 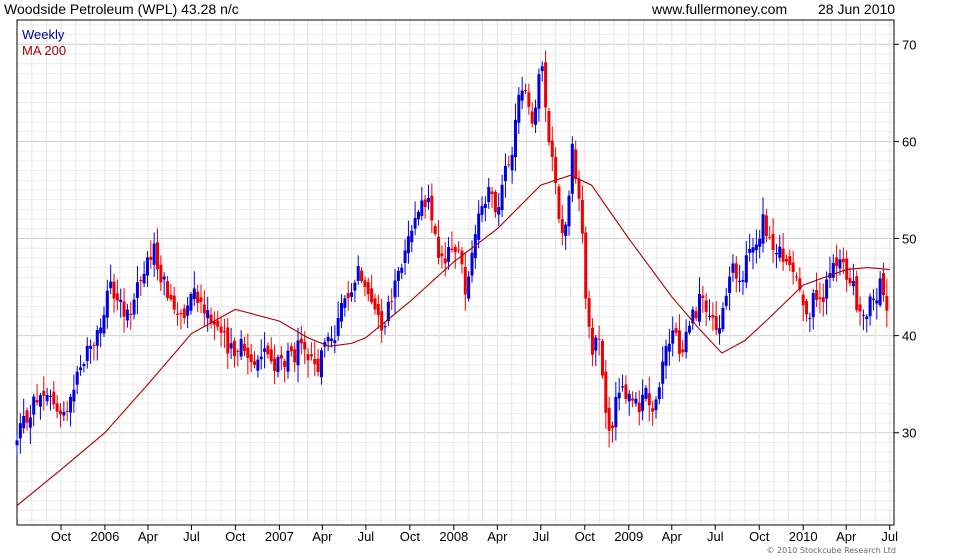 What do you see at coordinates (44, 50) in the screenshot?
I see `legend-ma-200: MA 200` at bounding box center [44, 50].